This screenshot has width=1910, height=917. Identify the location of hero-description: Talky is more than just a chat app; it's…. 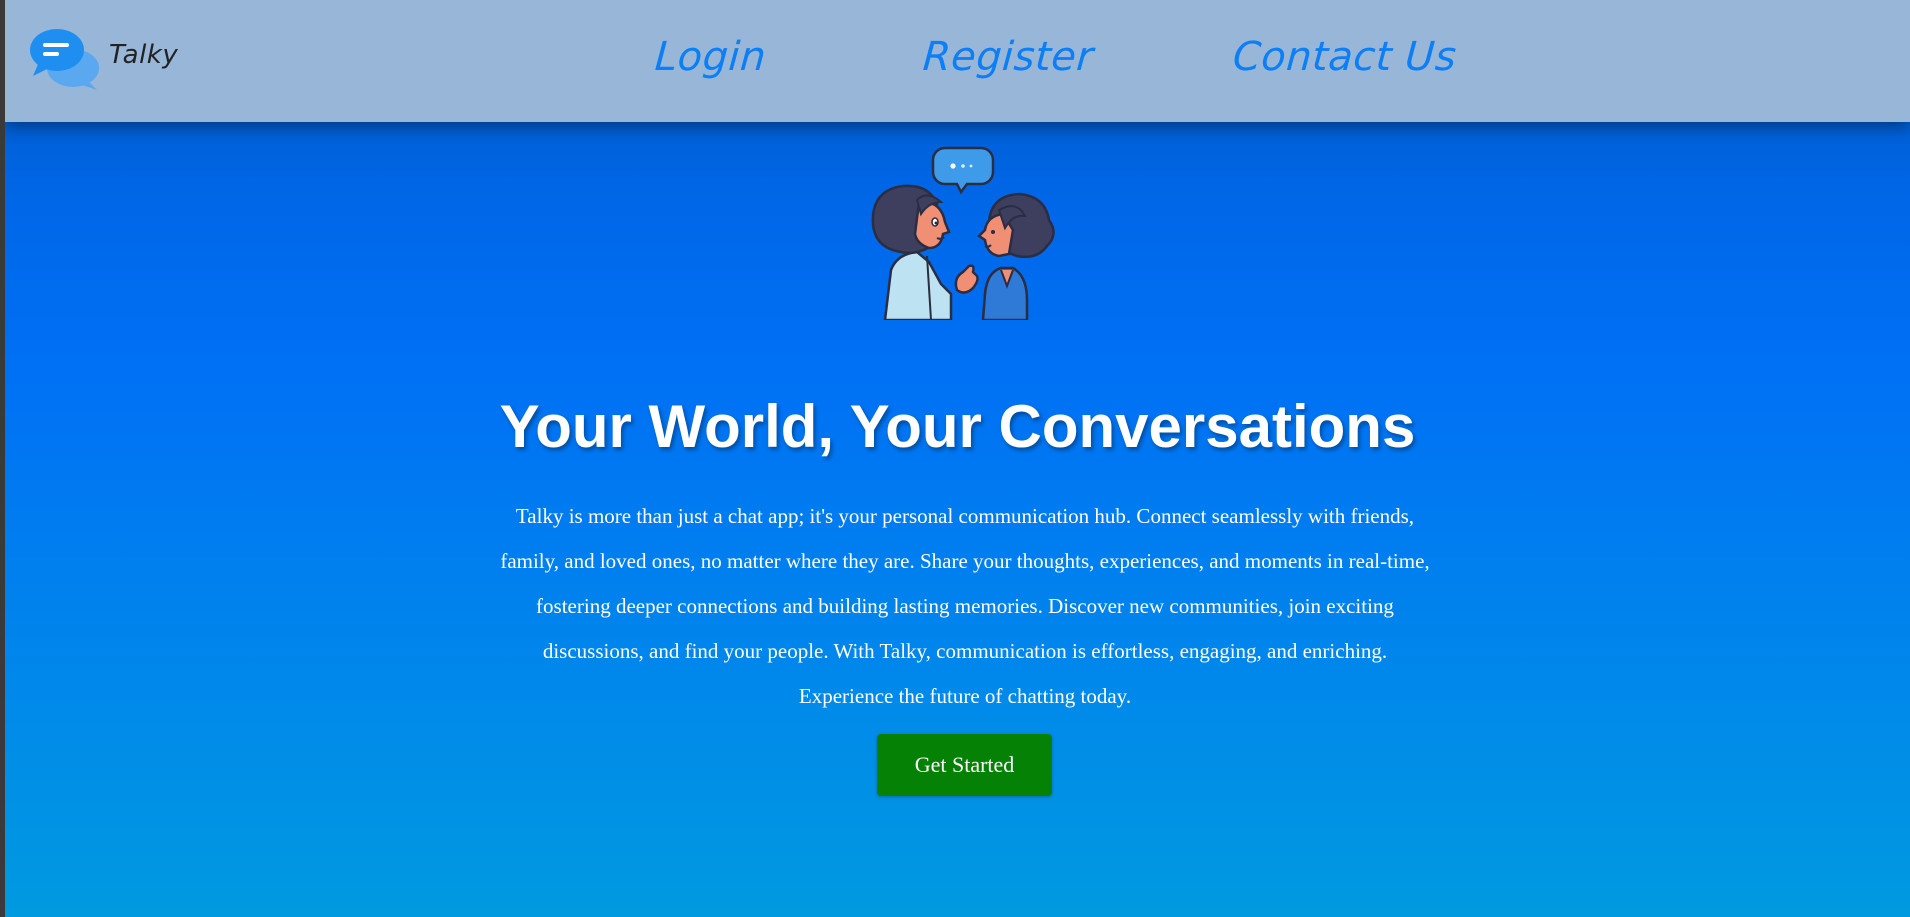
(965, 606).